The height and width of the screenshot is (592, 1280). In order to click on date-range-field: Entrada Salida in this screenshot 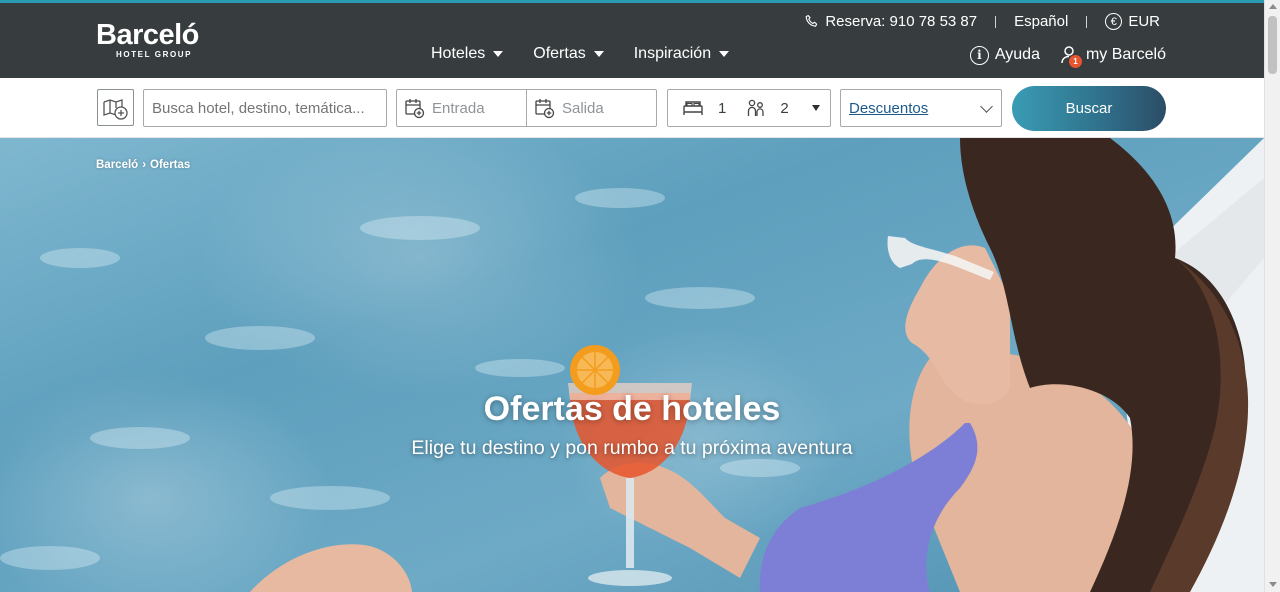, I will do `click(526, 108)`.